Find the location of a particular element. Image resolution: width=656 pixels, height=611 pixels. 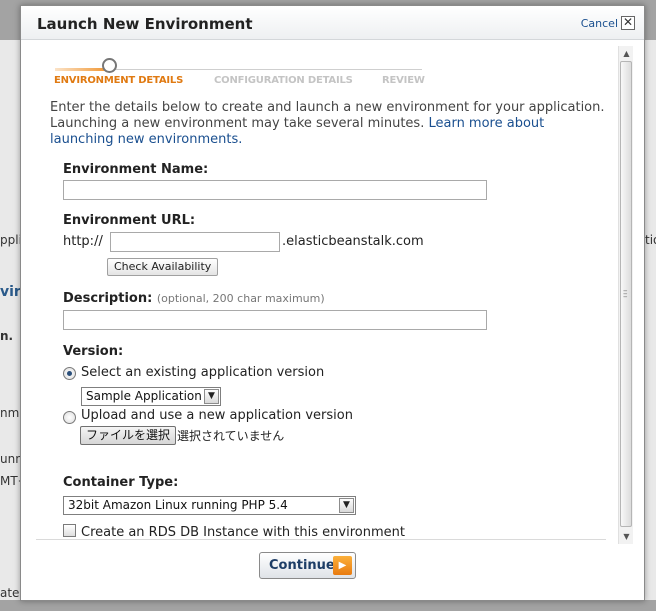

background-text: n. is located at coordinates (7, 336).